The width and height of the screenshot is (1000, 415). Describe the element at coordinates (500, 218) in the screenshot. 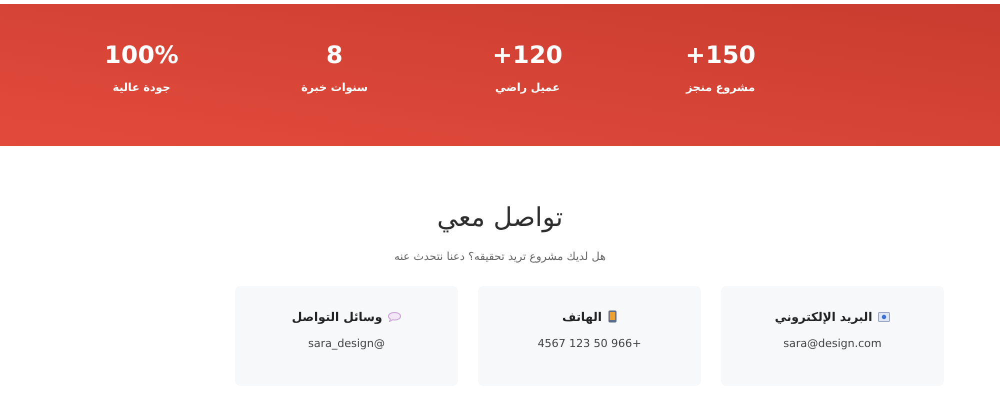

I see `section-title: تواصل معي` at that location.